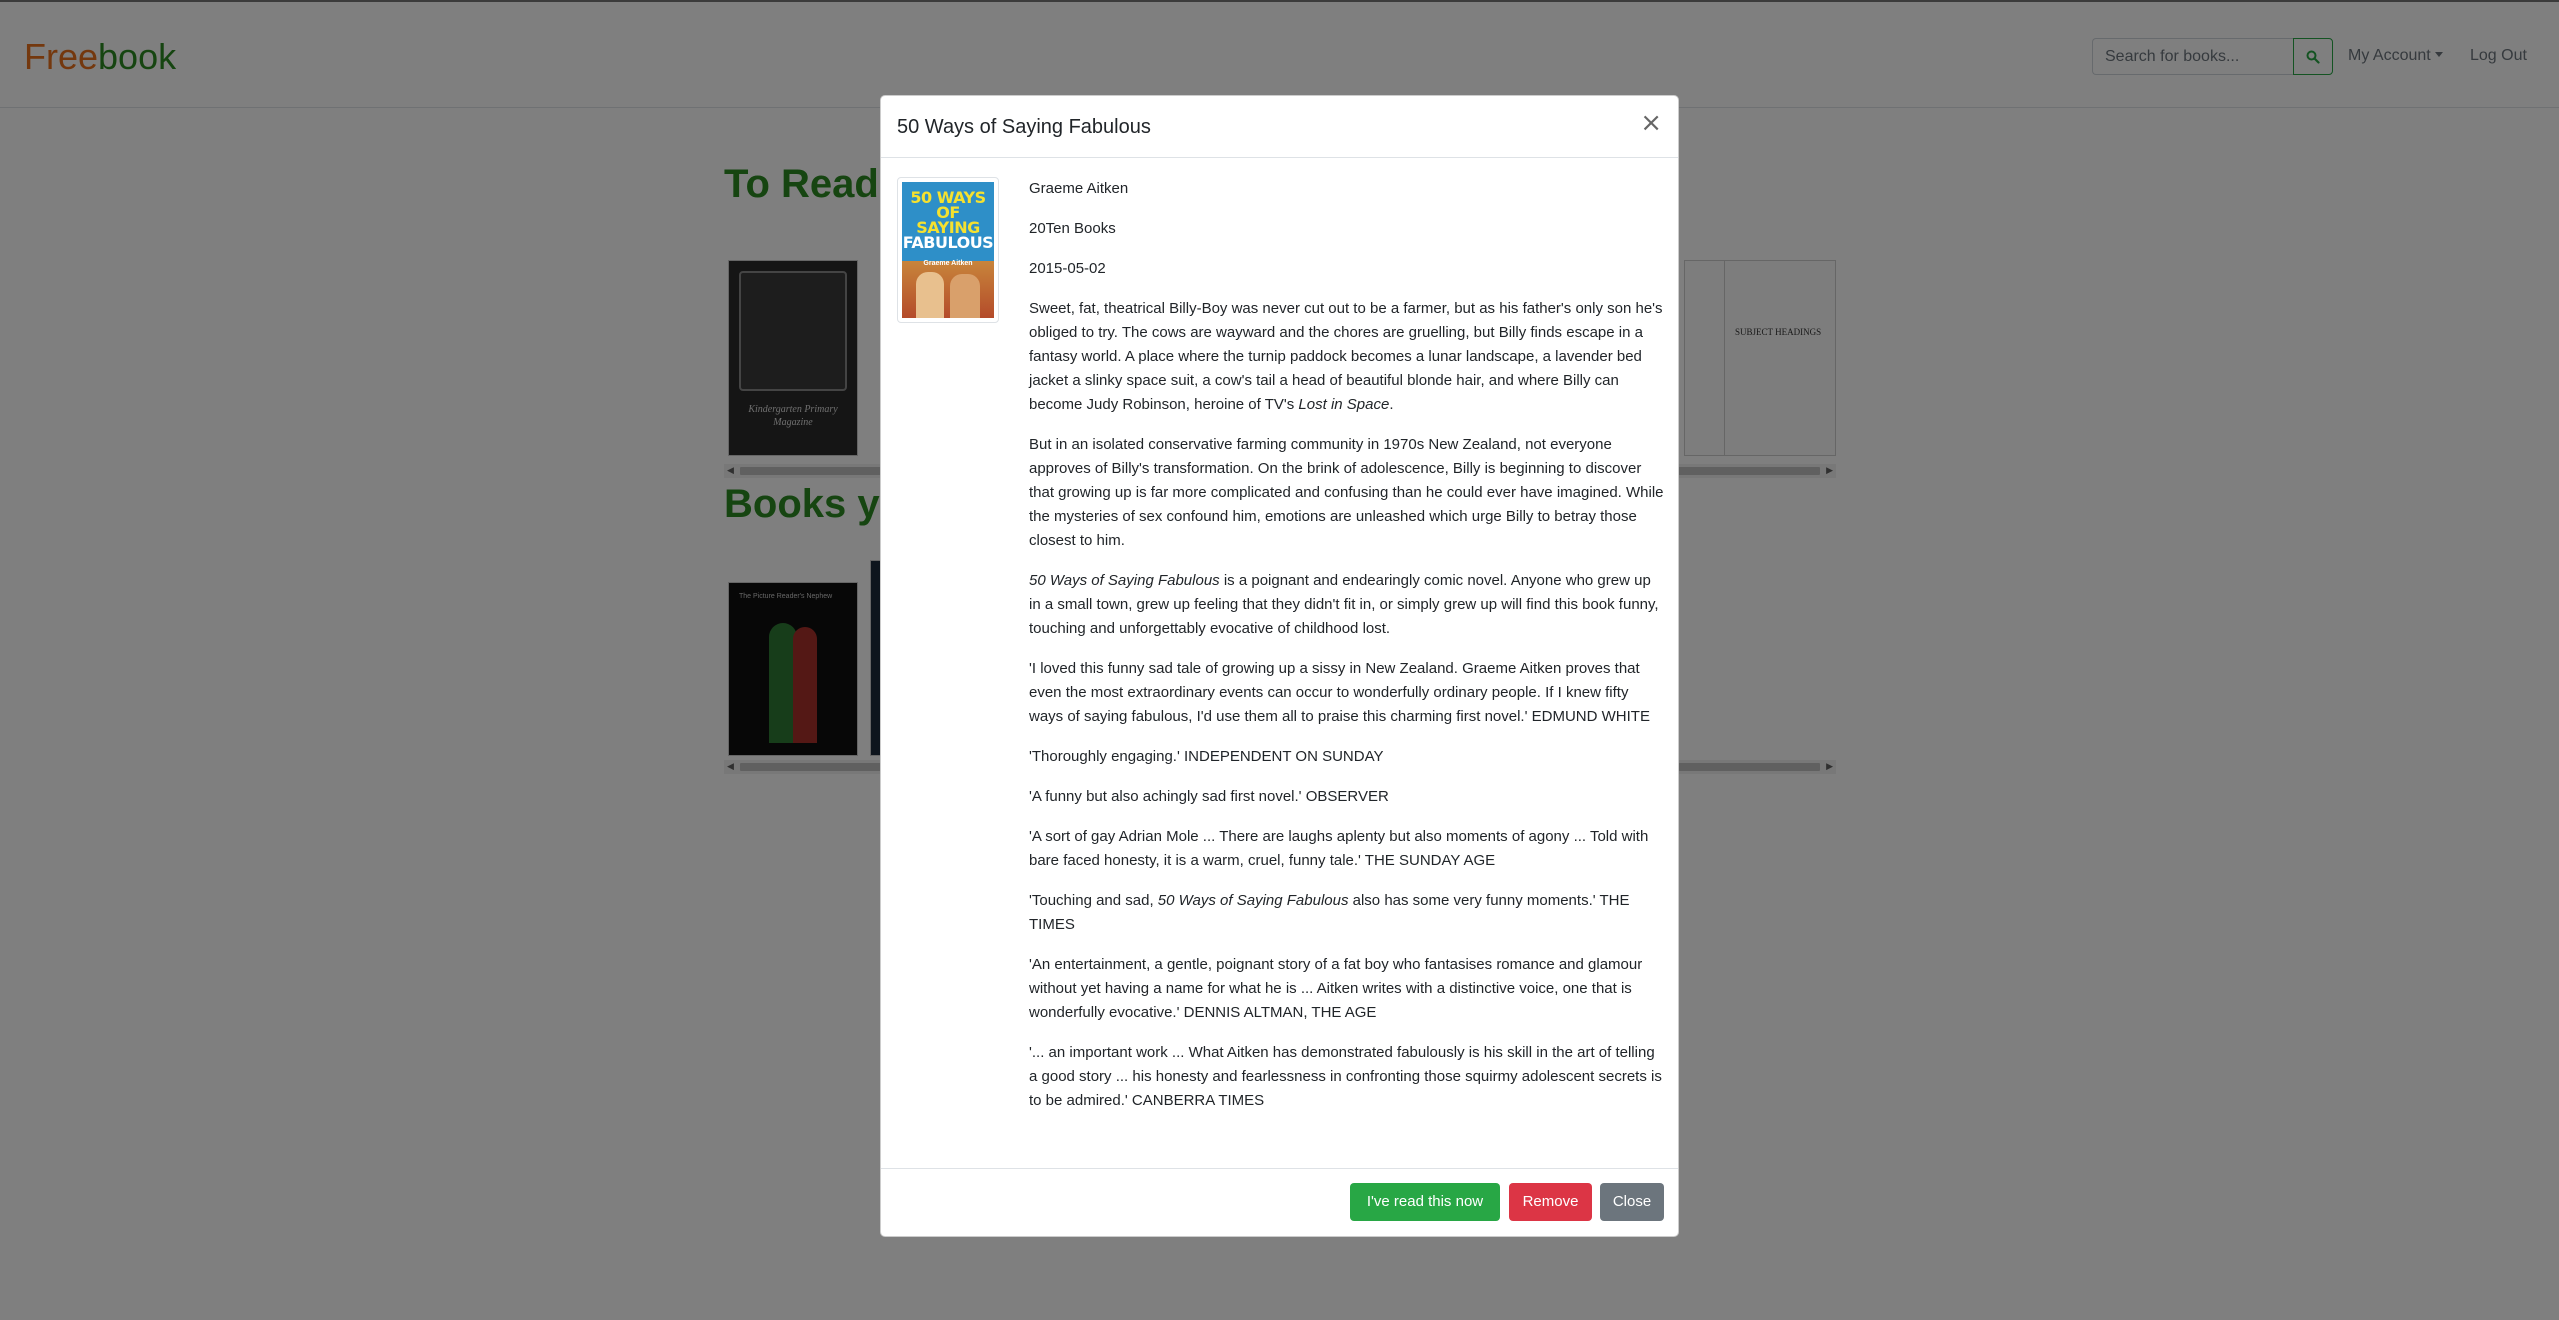 The image size is (2559, 1320). I want to click on description-text: ., so click(1391, 404).